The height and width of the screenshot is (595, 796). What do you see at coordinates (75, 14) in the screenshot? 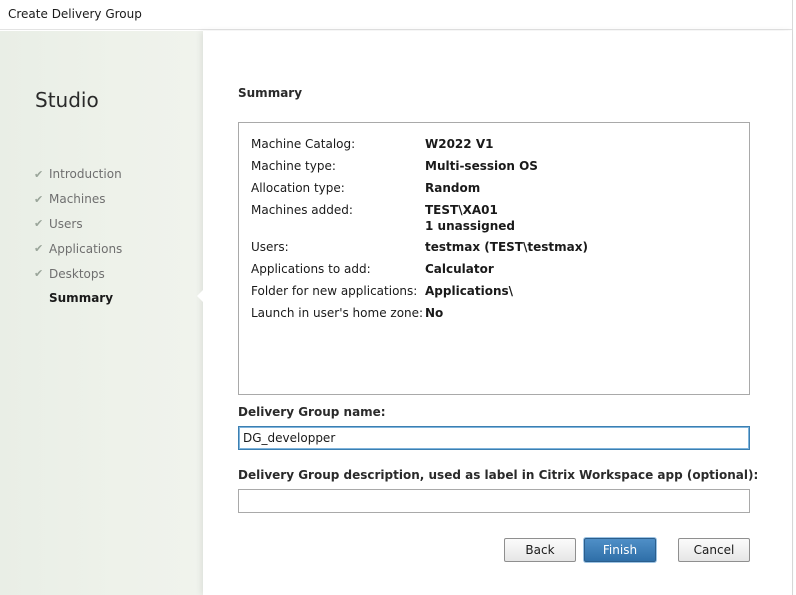
I see `window-title: Create Delivery Group` at bounding box center [75, 14].